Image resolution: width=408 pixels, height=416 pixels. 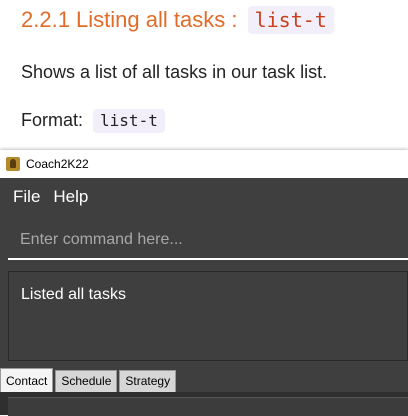 What do you see at coordinates (57, 164) in the screenshot?
I see `window-title: Coach2K22` at bounding box center [57, 164].